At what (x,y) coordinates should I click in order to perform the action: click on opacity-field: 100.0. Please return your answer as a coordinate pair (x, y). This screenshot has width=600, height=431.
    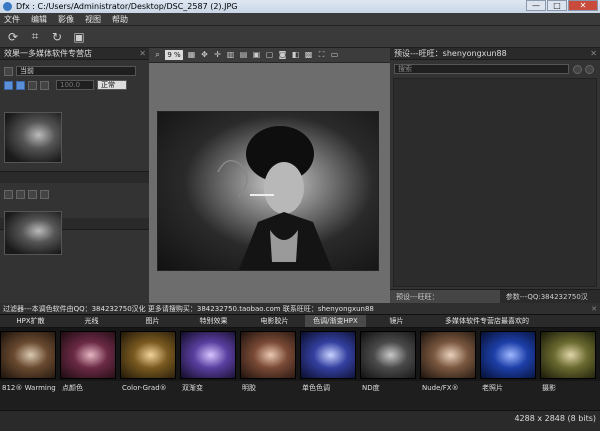
    Looking at the image, I should click on (75, 85).